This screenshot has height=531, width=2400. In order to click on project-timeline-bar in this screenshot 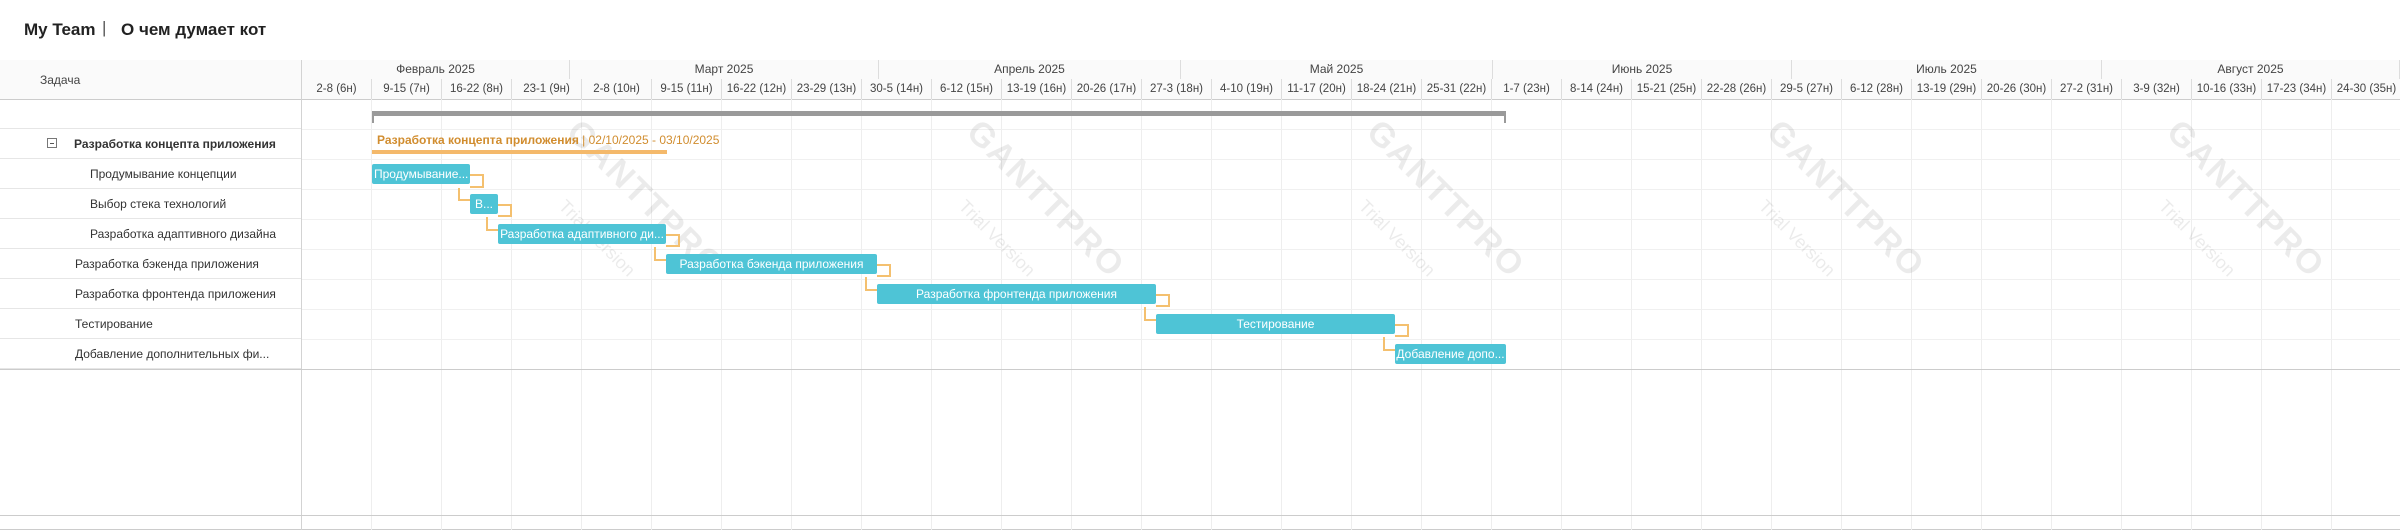, I will do `click(939, 117)`.